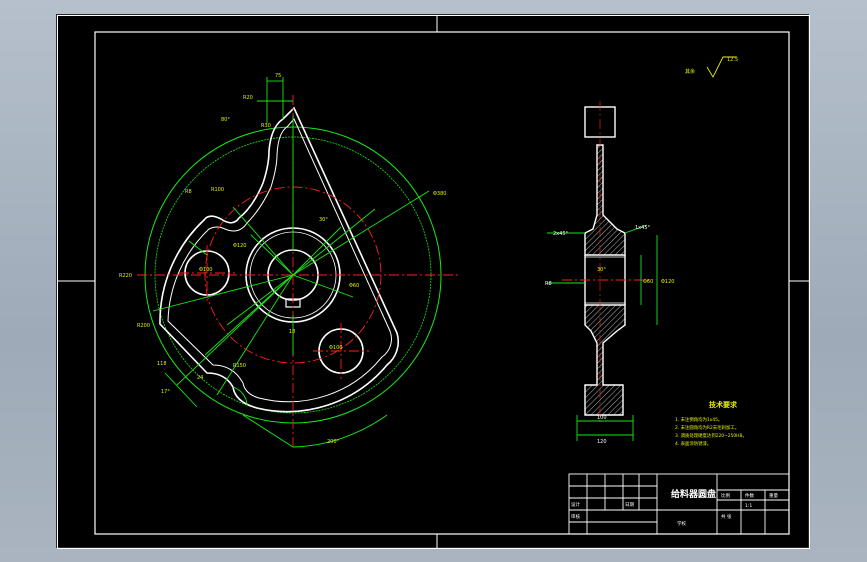 Image resolution: width=867 pixels, height=562 pixels. I want to click on dim-hole-left: Φ100, so click(205, 270).